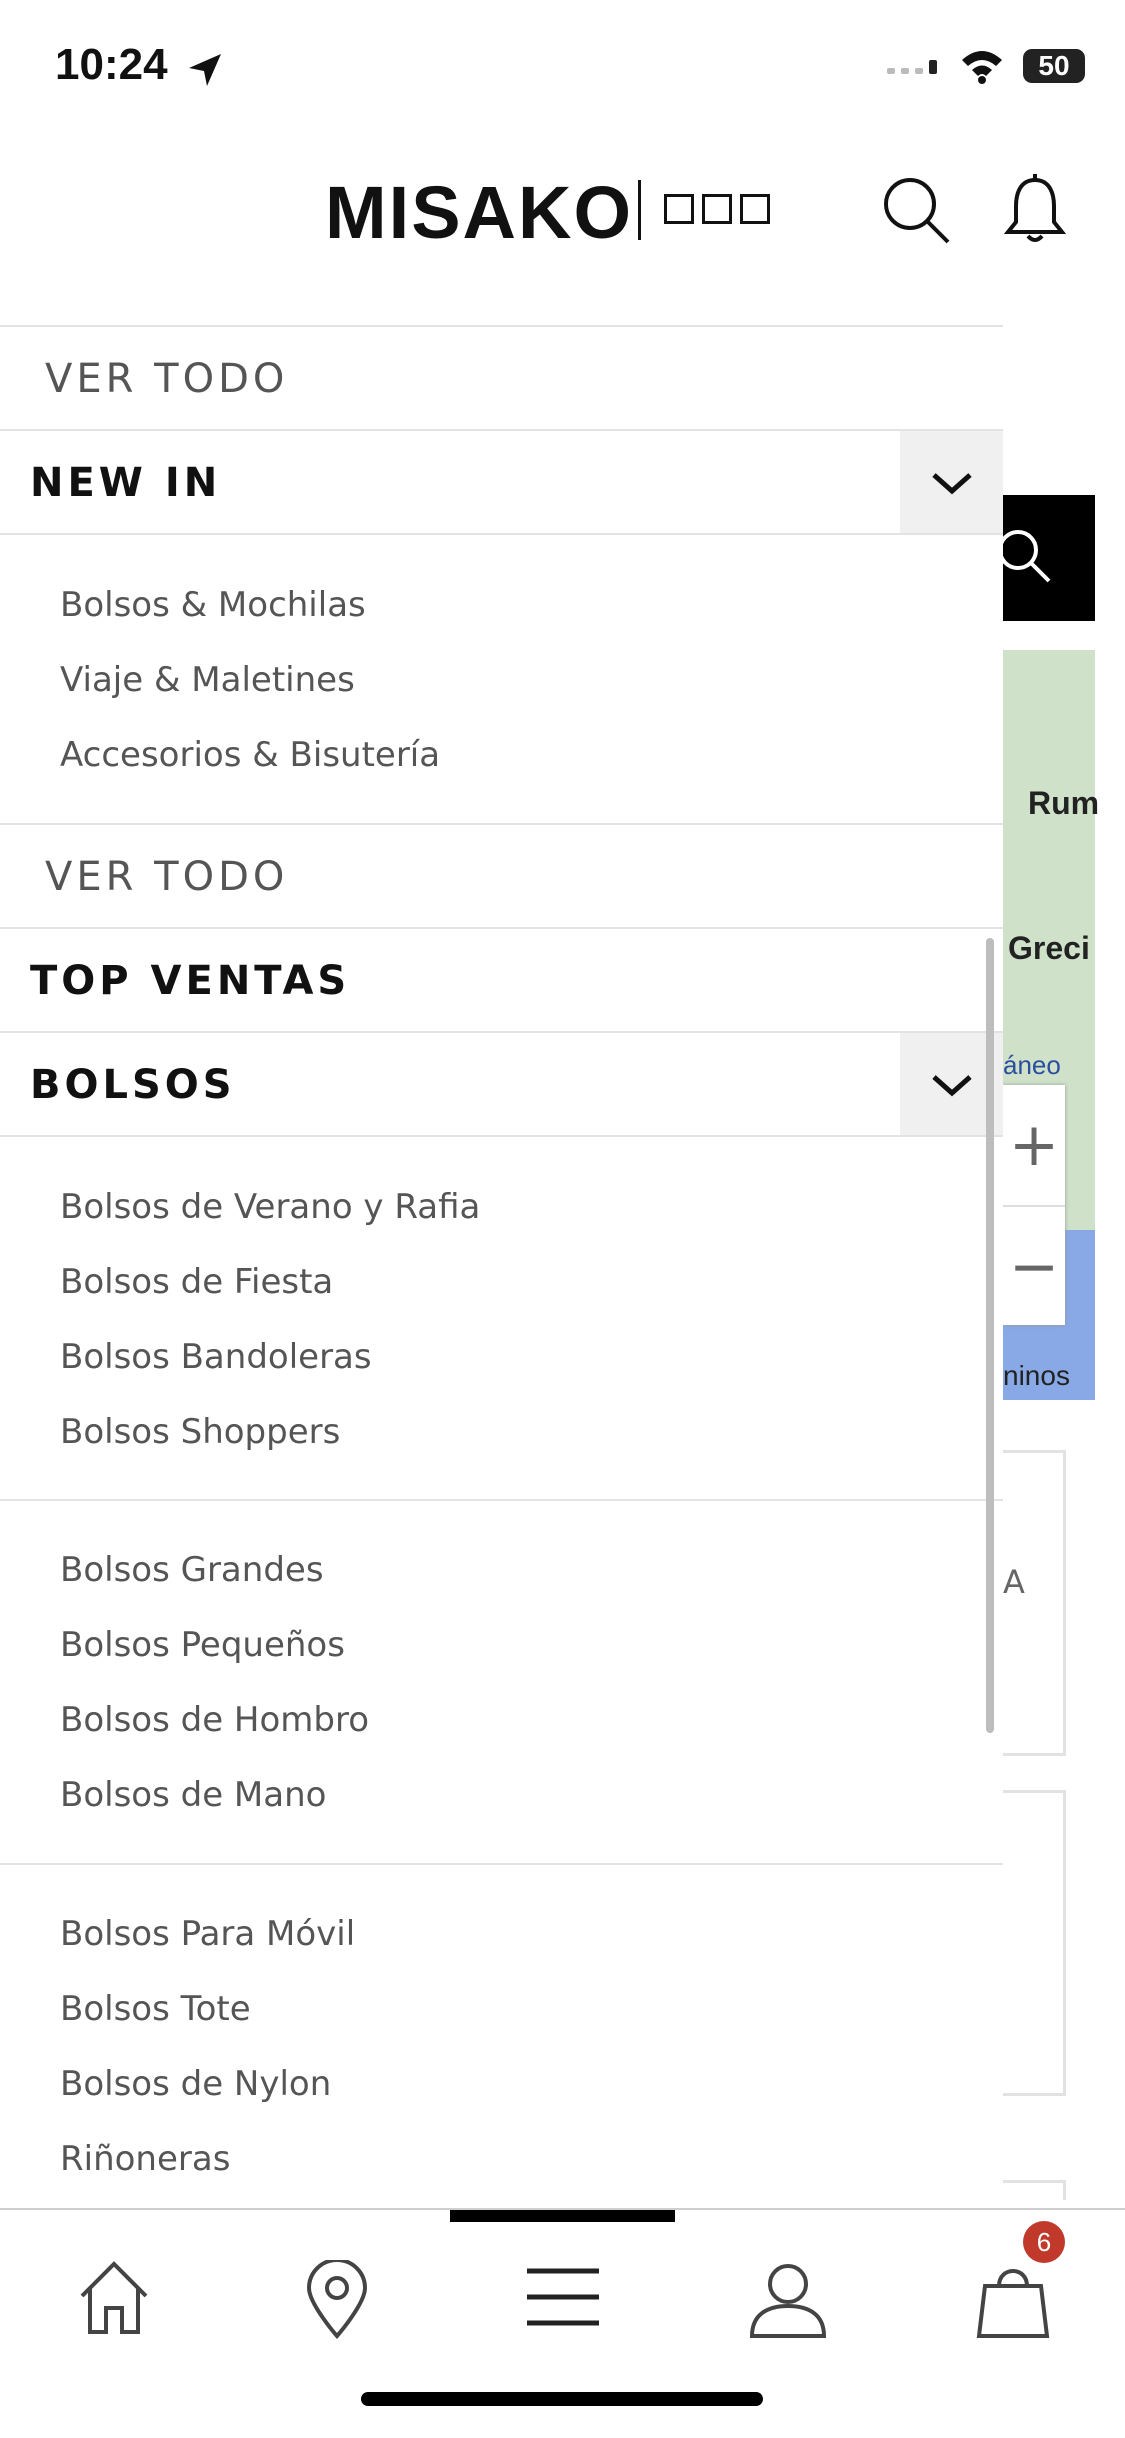 The height and width of the screenshot is (2438, 1125). What do you see at coordinates (111, 64) in the screenshot?
I see `status-time: 10:24` at bounding box center [111, 64].